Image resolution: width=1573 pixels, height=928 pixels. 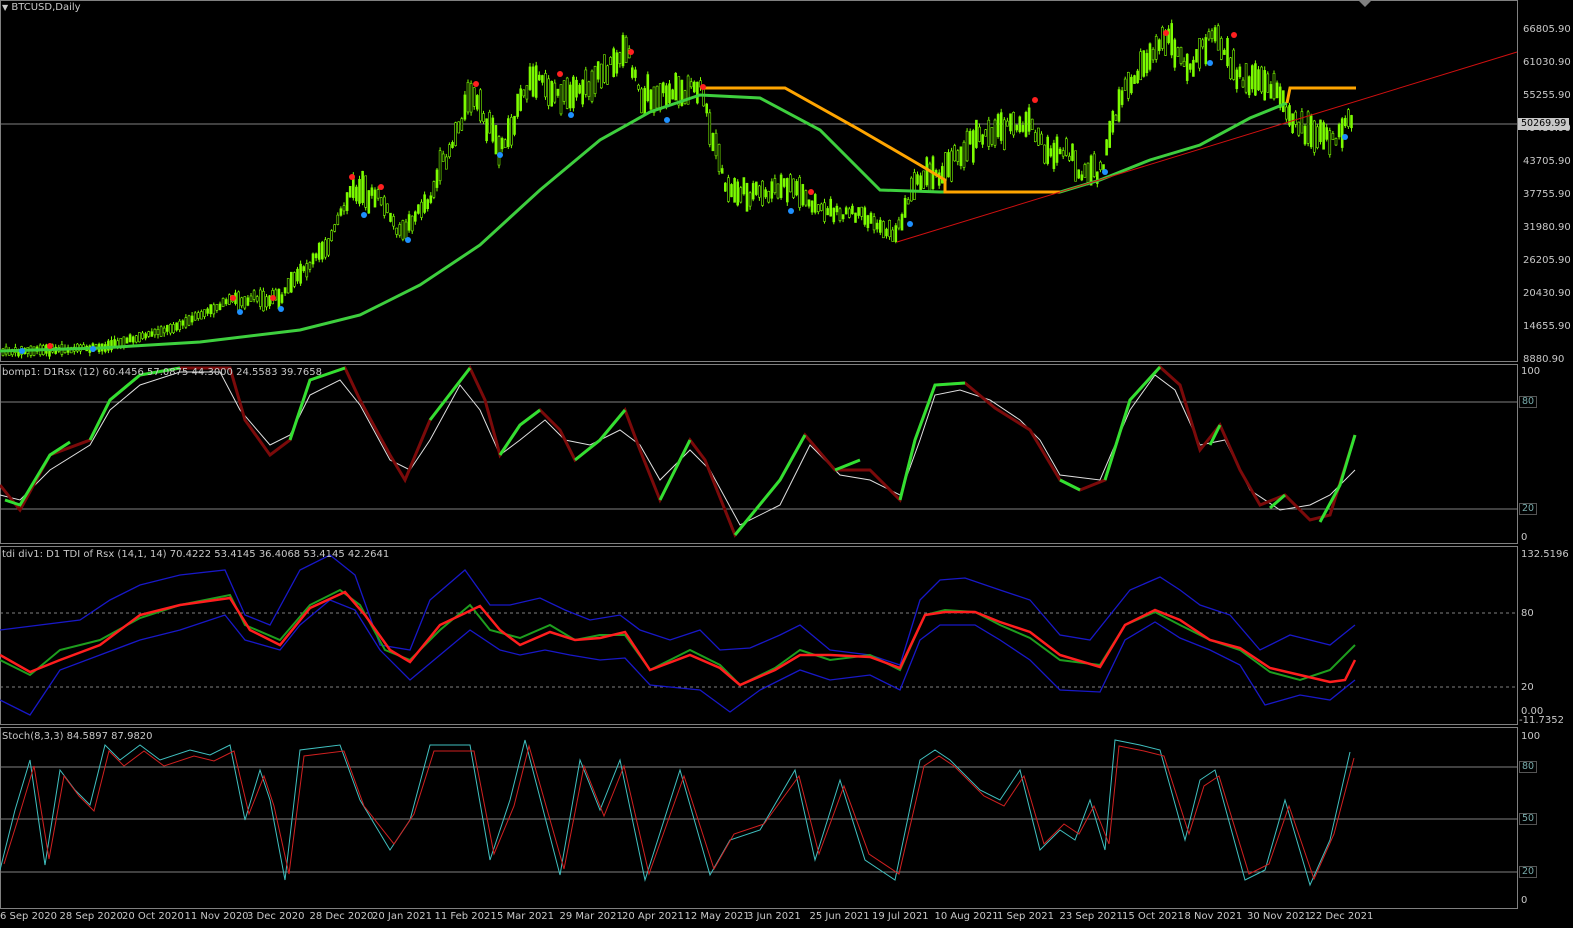 I want to click on time-axis-label: 11 Feb 2021, so click(x=465, y=916).